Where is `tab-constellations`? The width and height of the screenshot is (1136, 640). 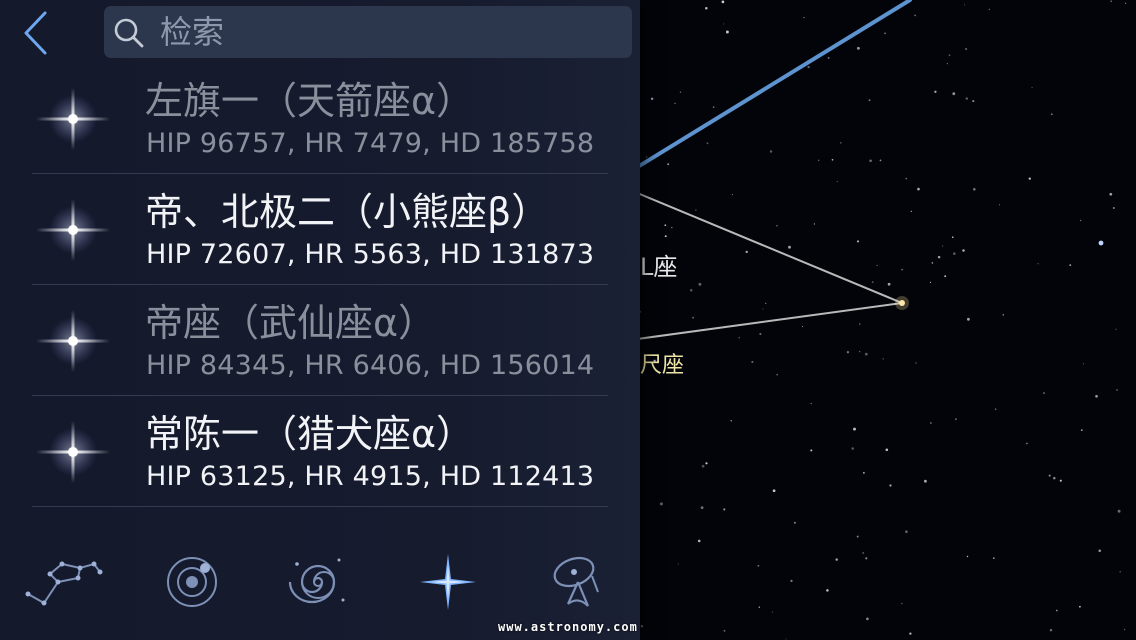
tab-constellations is located at coordinates (64, 582).